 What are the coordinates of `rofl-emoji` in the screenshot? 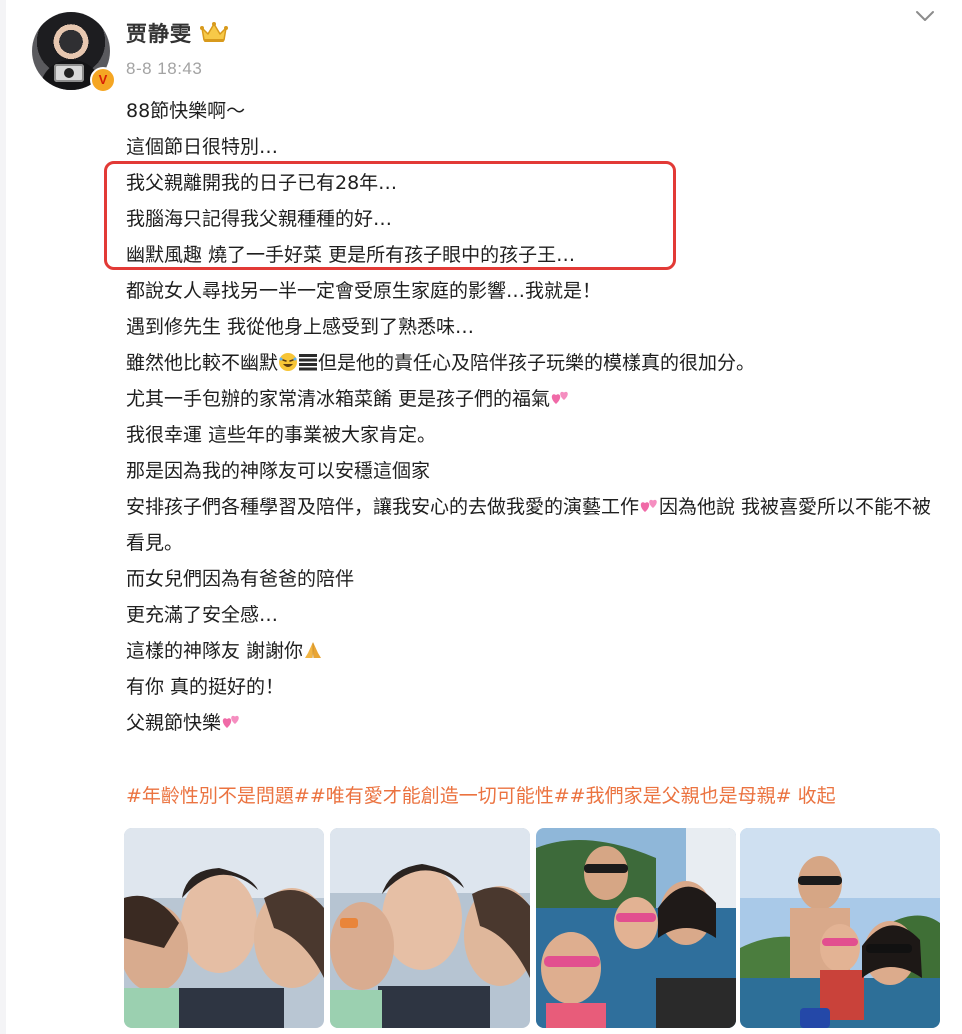 It's located at (288, 362).